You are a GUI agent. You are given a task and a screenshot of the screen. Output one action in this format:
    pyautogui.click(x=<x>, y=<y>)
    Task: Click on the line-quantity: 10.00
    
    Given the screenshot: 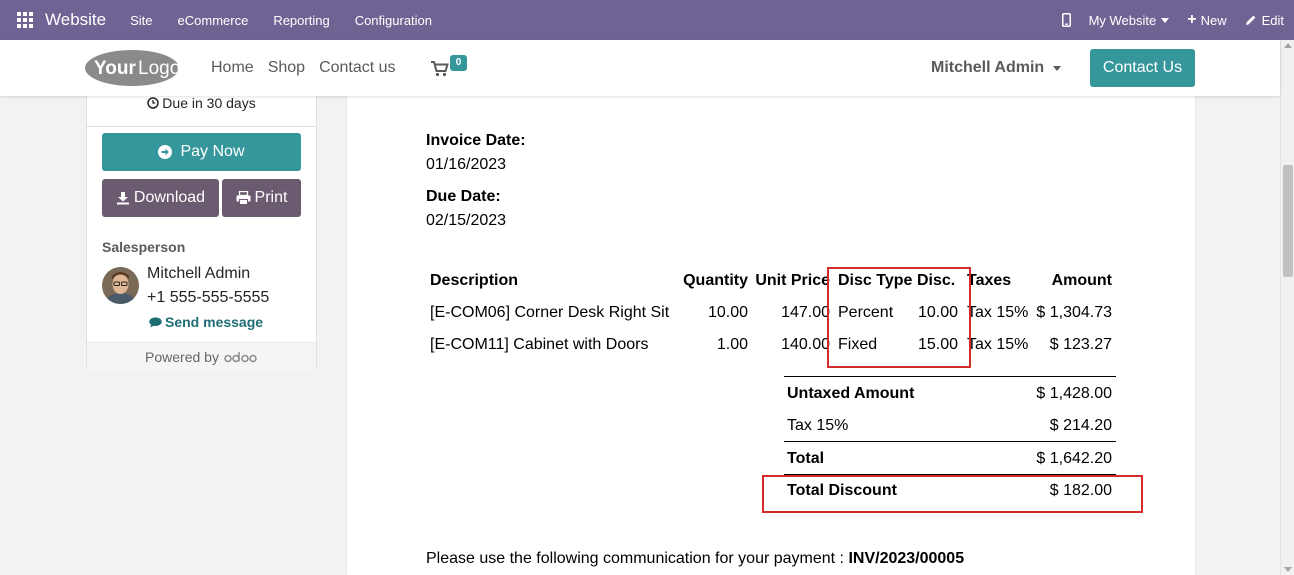 What is the action you would take?
    pyautogui.click(x=727, y=312)
    